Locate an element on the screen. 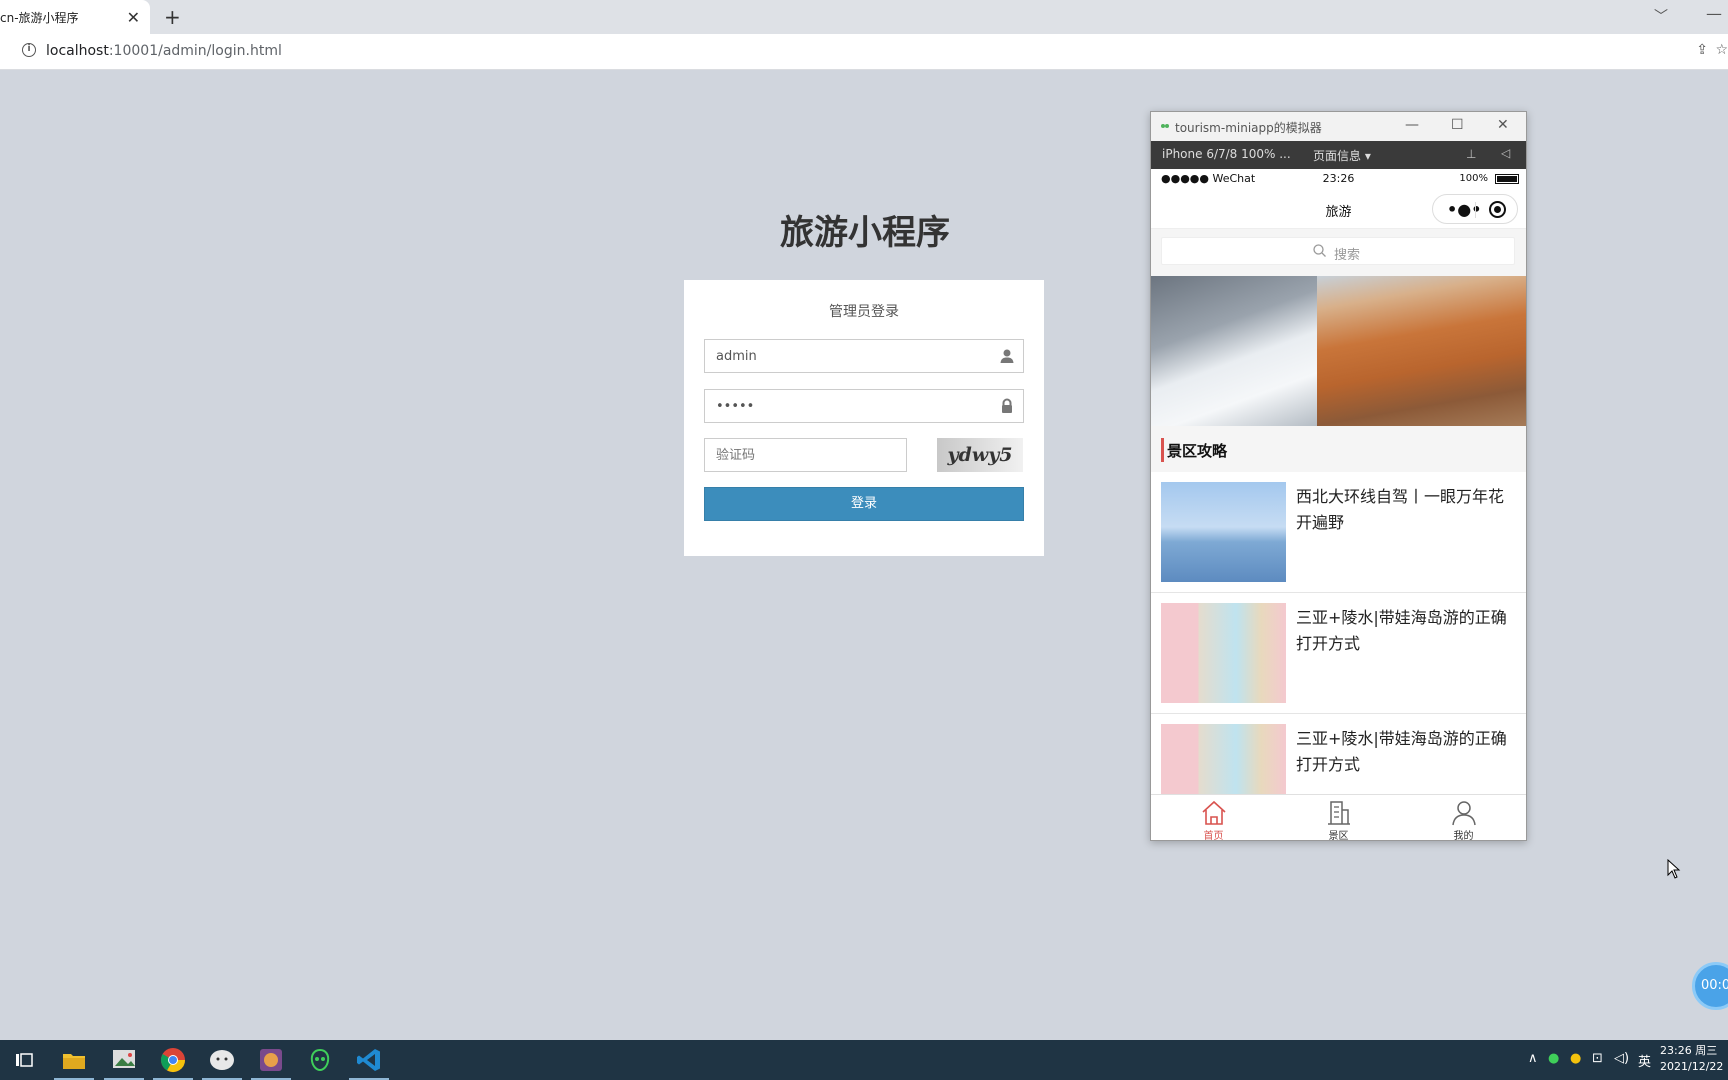 Image resolution: width=1728 pixels, height=1080 pixels. miniapp-logo-icon is located at coordinates (1165, 126).